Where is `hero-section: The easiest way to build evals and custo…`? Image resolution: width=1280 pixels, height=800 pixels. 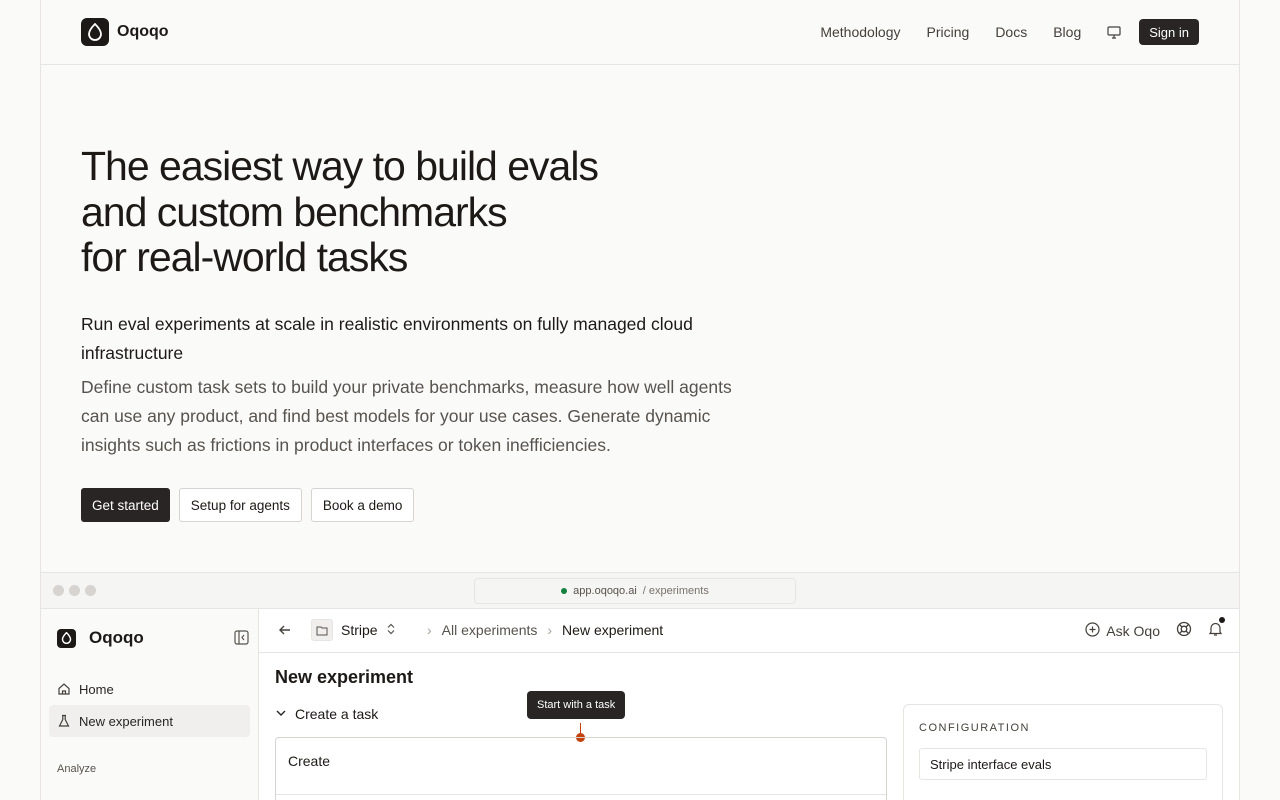
hero-section: The easiest way to build evals and custo… is located at coordinates (431, 212).